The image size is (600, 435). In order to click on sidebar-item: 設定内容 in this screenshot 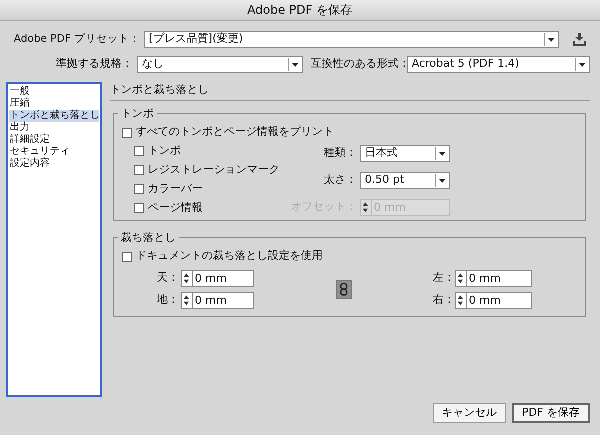, I will do `click(54, 164)`.